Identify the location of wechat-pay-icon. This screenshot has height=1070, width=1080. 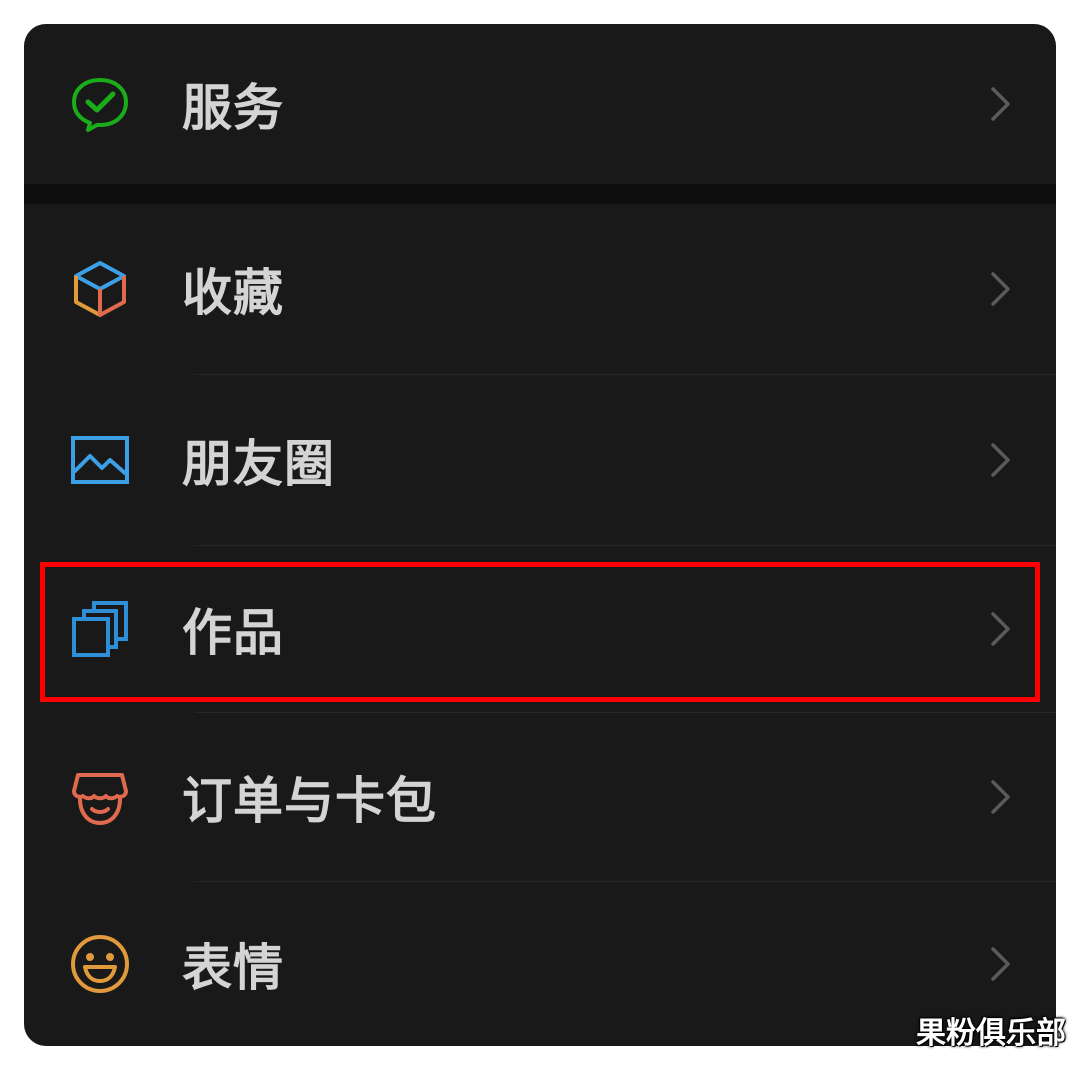
(100, 104).